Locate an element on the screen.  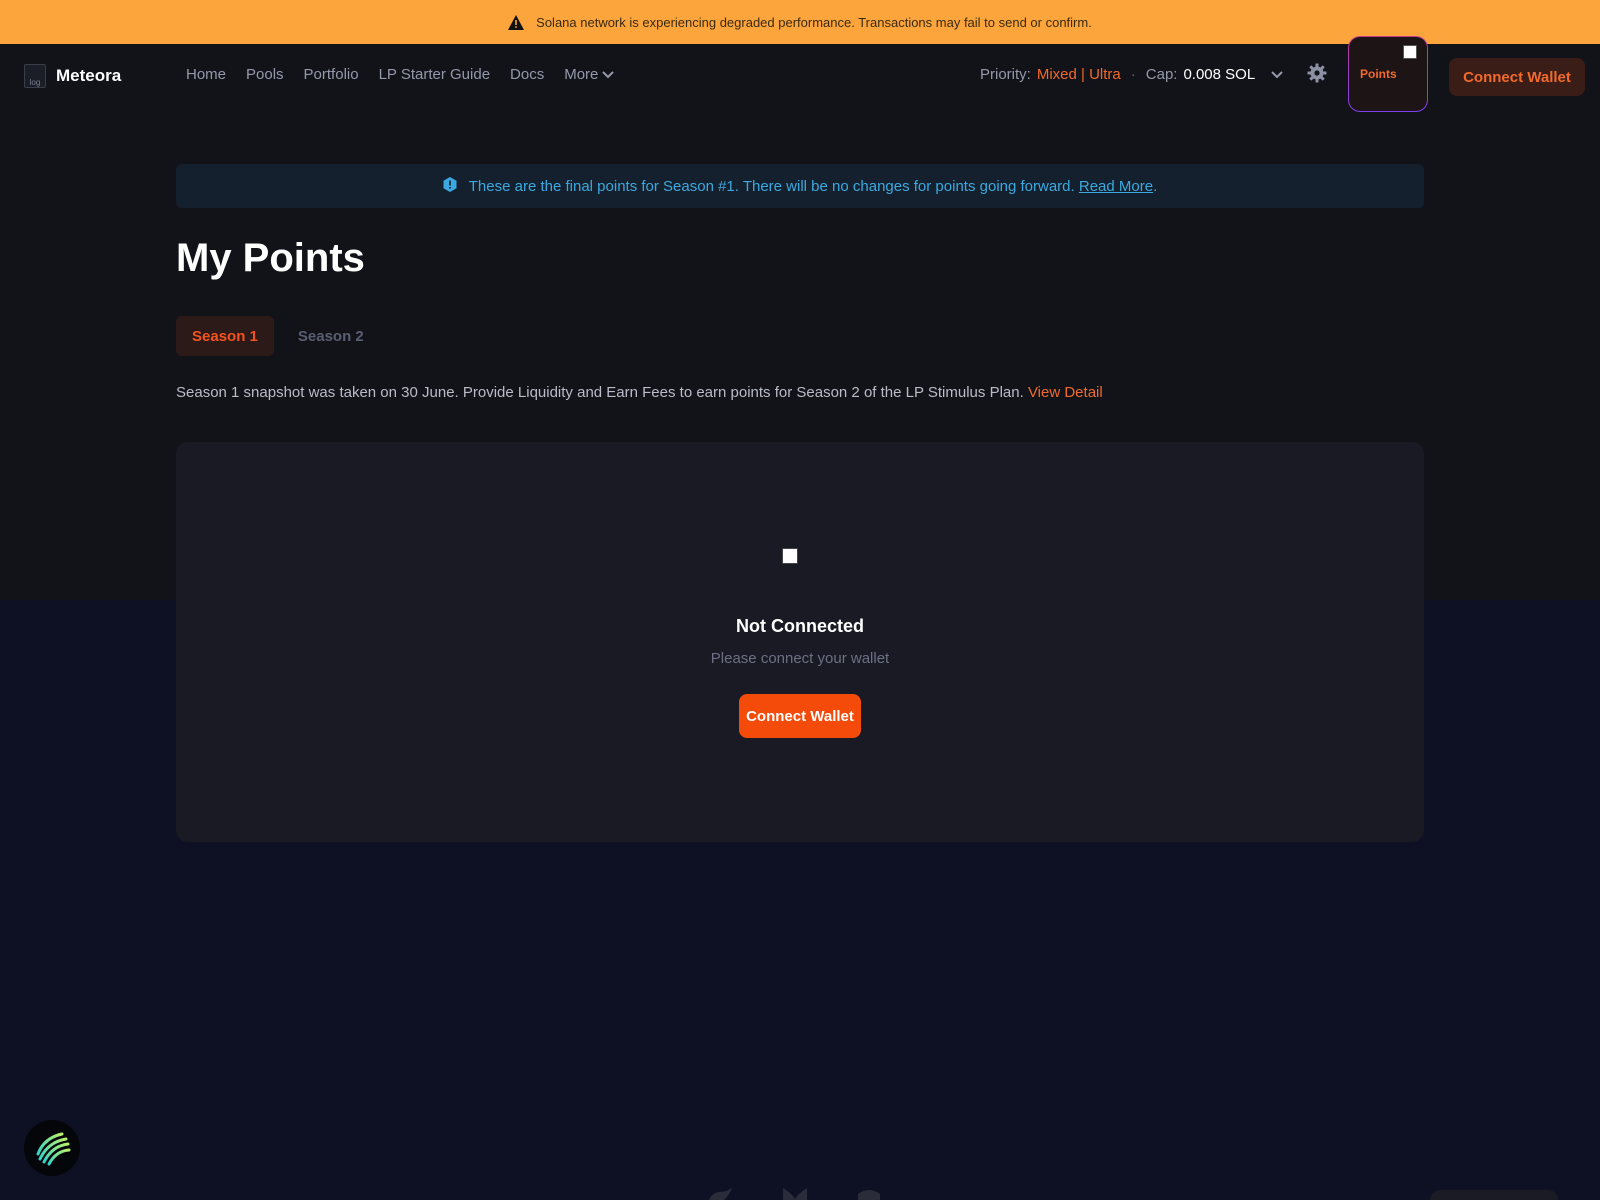
bluesky-icon is located at coordinates (795, 1193).